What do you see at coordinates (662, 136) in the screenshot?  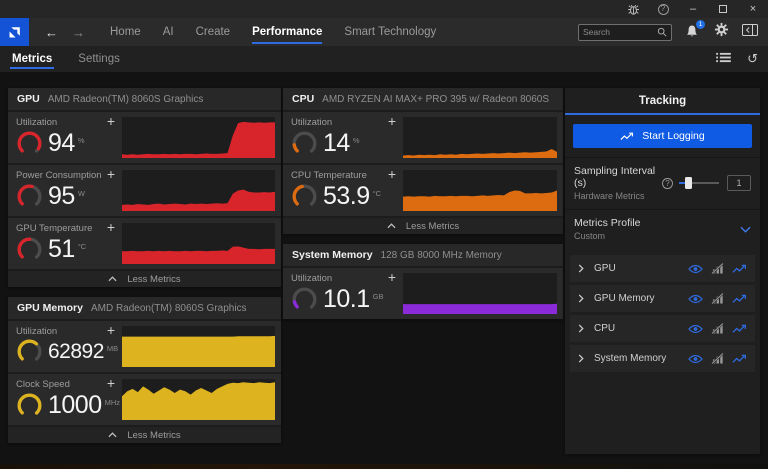 I see `start-logging-button: Start Logging` at bounding box center [662, 136].